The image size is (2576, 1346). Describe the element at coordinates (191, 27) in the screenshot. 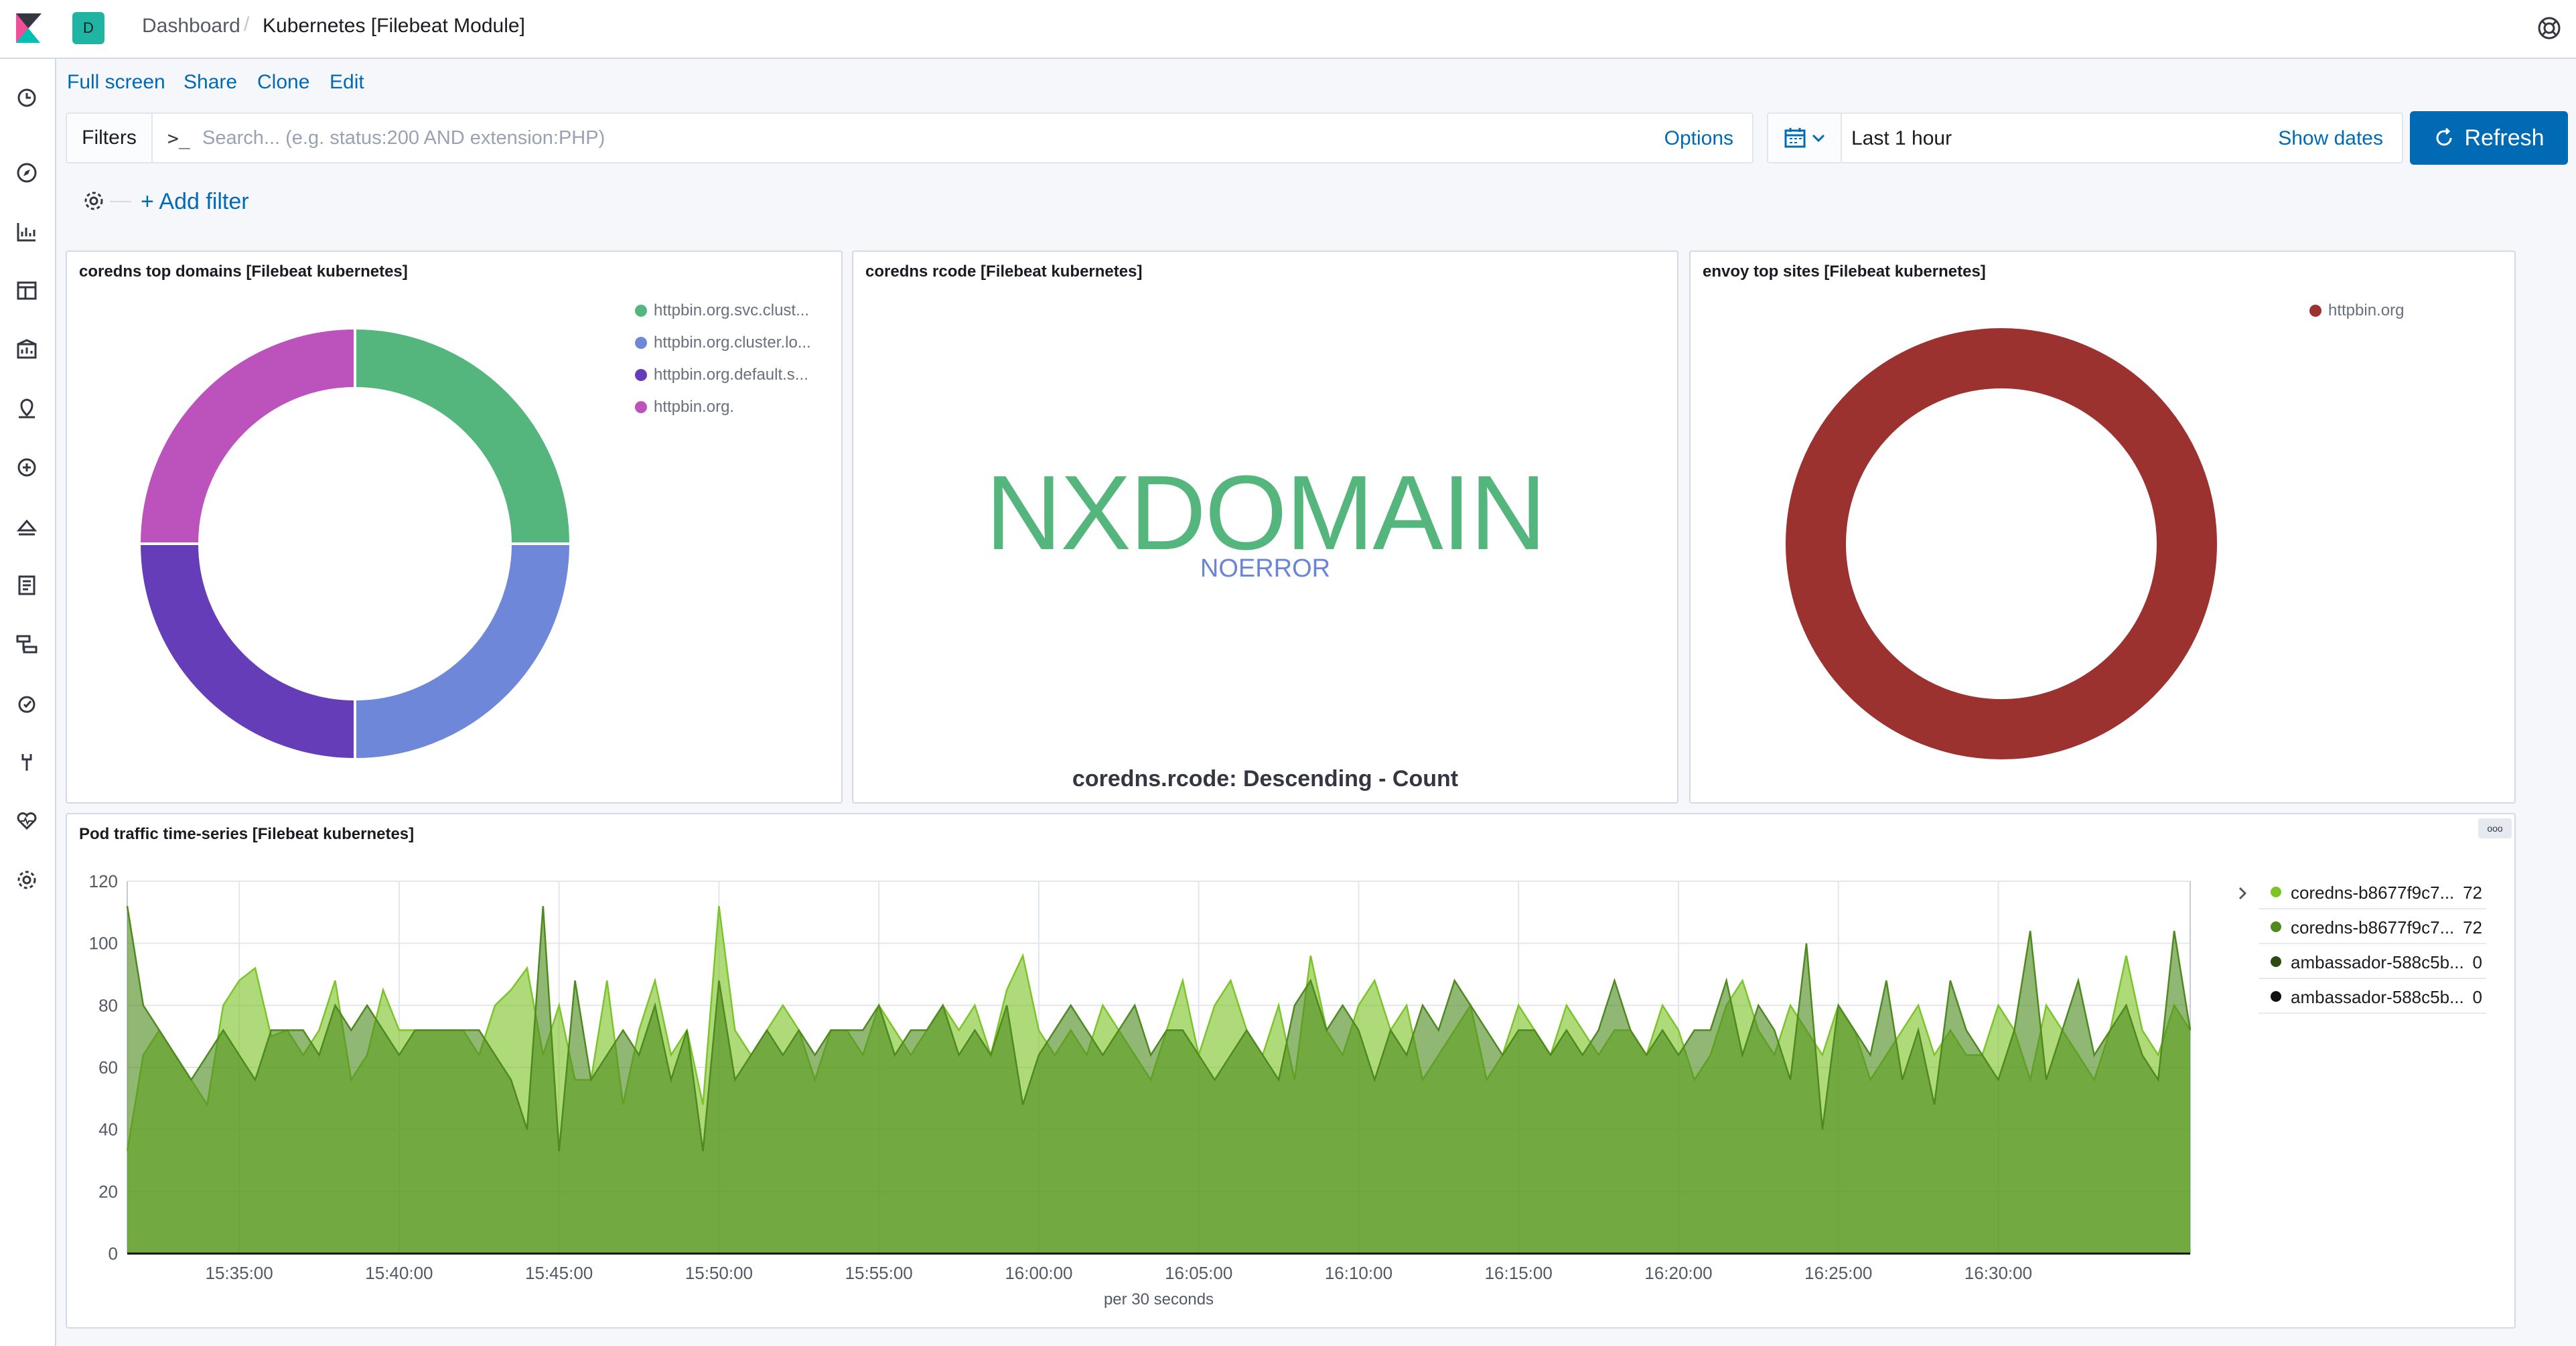

I see `breadcrumb-dashboard: Dashboard` at that location.